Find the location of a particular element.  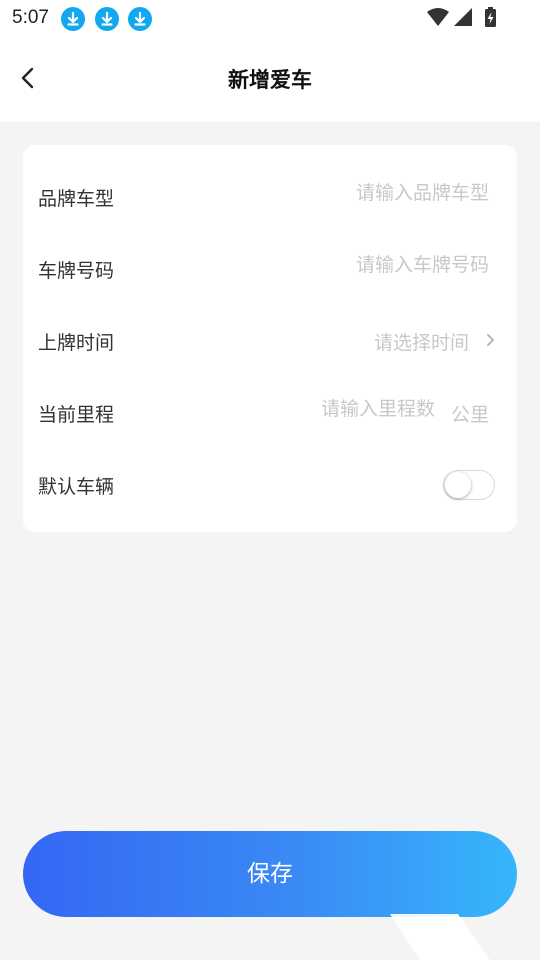

page-title: 新增爱车 is located at coordinates (270, 80).